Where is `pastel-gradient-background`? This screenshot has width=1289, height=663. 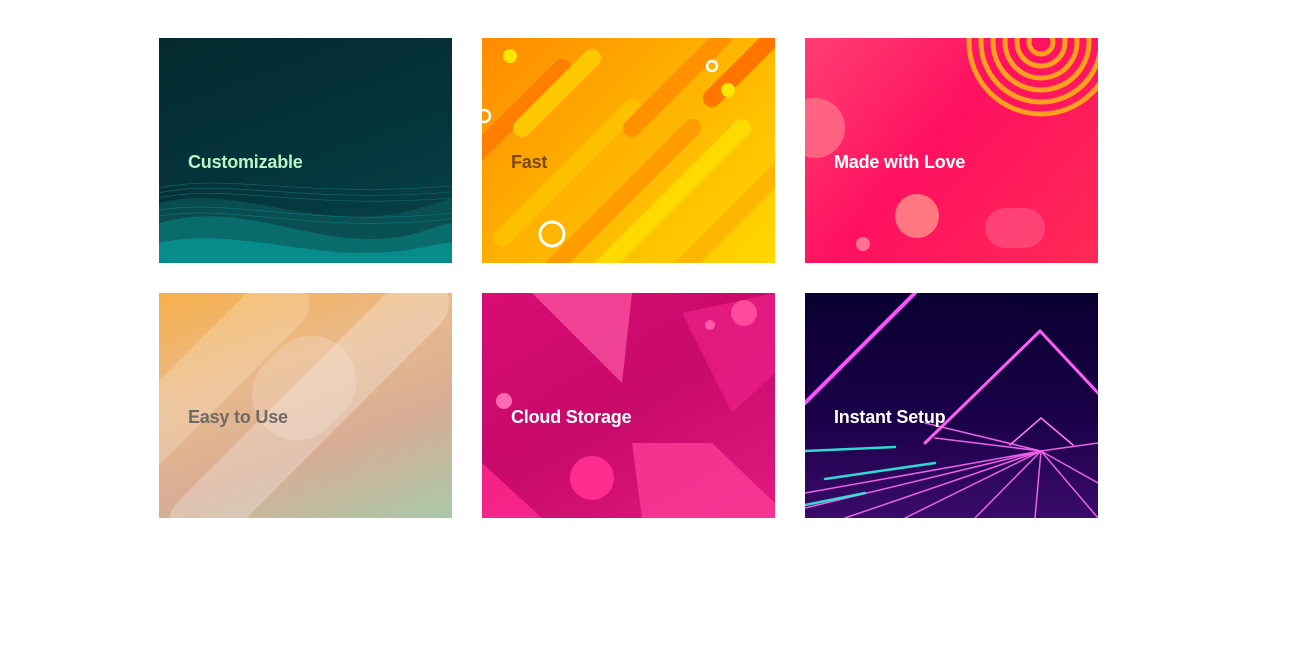 pastel-gradient-background is located at coordinates (304, 405).